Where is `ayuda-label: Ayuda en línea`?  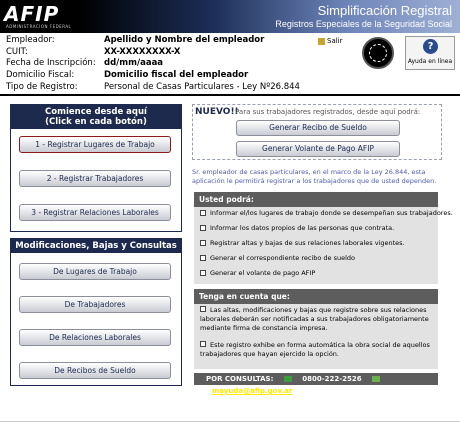 ayuda-label: Ayuda en línea is located at coordinates (430, 61).